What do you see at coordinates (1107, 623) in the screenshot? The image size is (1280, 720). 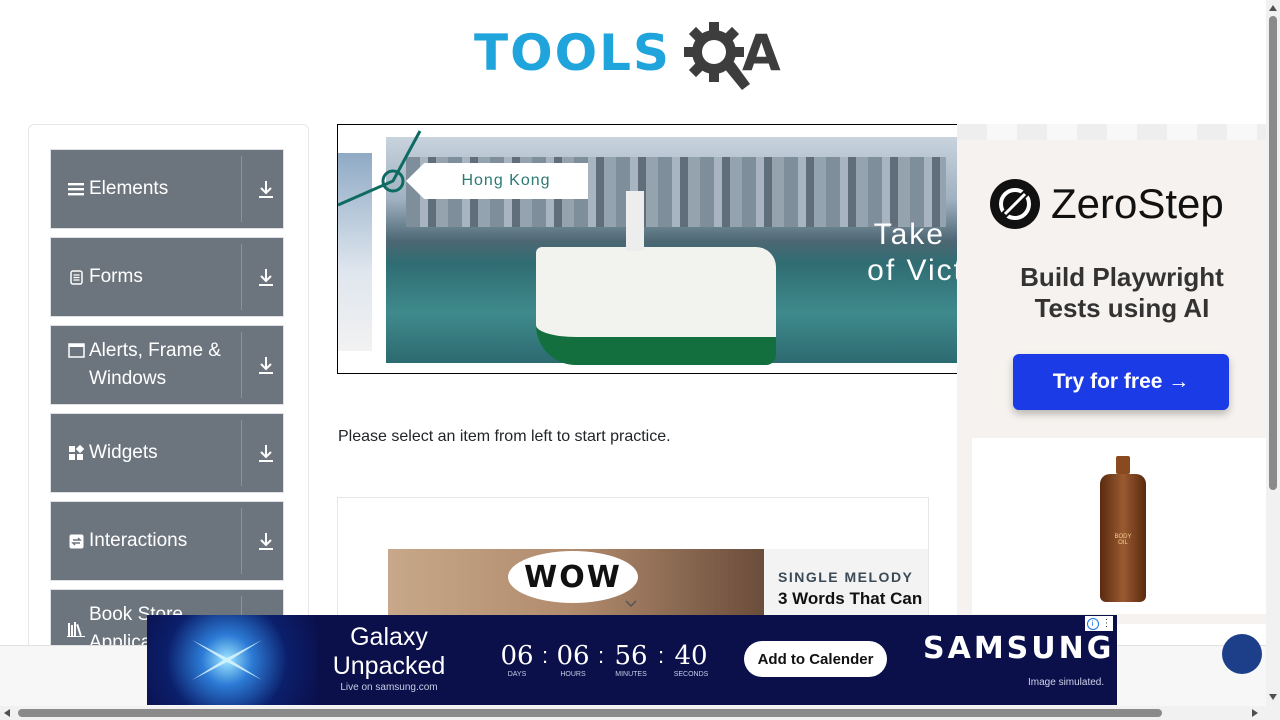 I see `more-options-icon: ⋮` at bounding box center [1107, 623].